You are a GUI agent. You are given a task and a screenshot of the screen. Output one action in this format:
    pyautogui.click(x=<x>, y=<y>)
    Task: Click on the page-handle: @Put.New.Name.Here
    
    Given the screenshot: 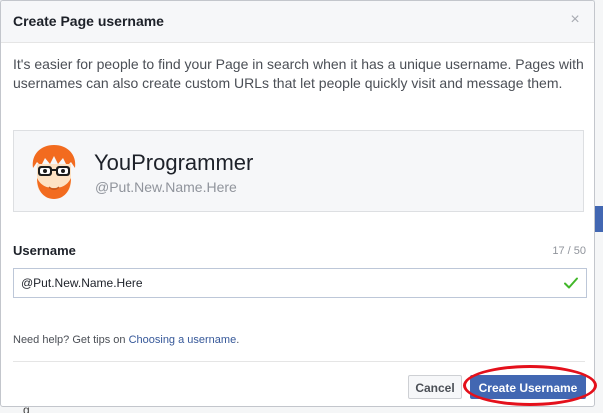 What is the action you would take?
    pyautogui.click(x=166, y=187)
    